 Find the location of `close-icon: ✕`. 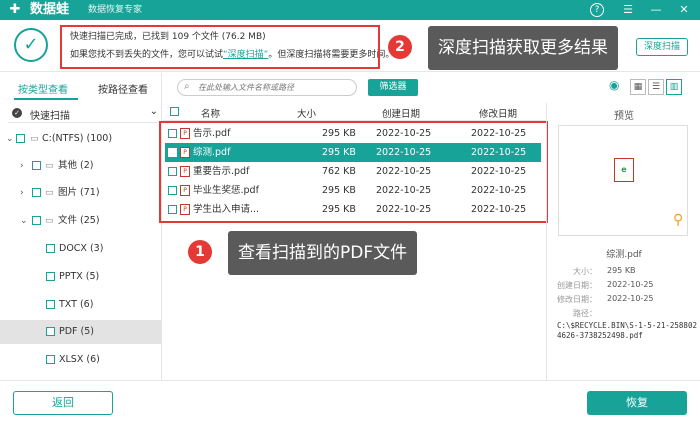

close-icon: ✕ is located at coordinates (684, 10).